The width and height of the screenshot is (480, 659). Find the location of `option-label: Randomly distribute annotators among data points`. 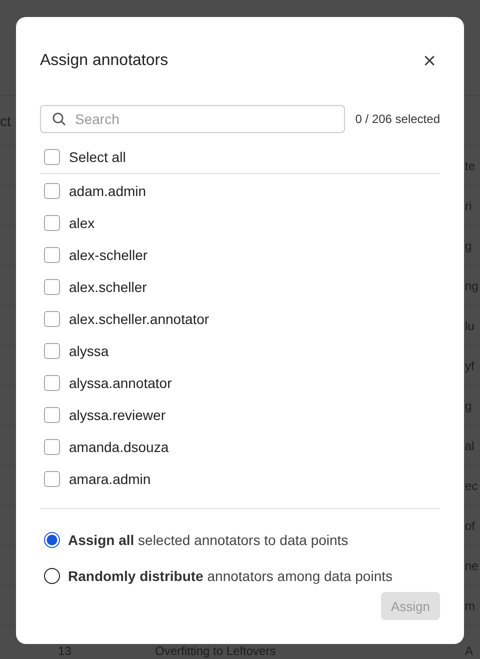

option-label: Randomly distribute annotators among data points is located at coordinates (230, 576).